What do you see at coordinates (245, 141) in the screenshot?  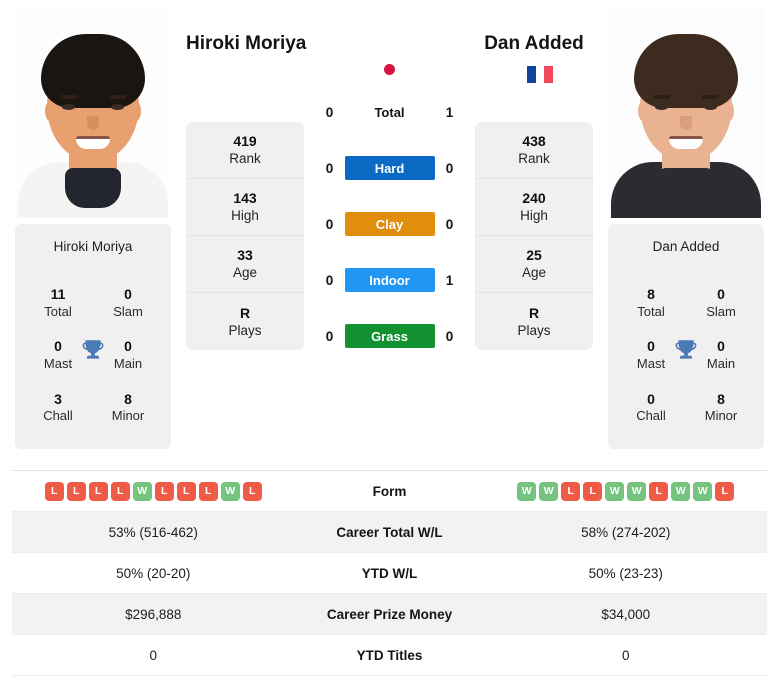 I see `rank-value: 419` at bounding box center [245, 141].